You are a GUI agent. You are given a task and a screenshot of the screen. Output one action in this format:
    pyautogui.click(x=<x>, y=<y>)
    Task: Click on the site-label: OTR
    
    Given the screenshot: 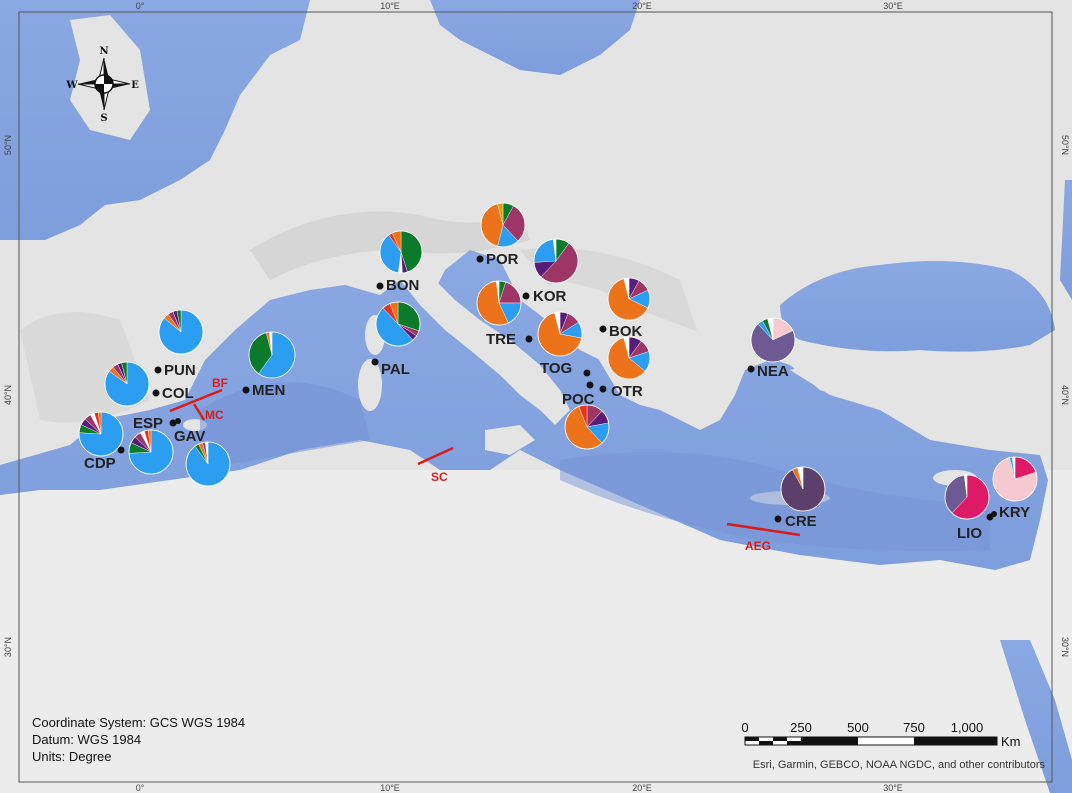 What is the action you would take?
    pyautogui.click(x=627, y=391)
    